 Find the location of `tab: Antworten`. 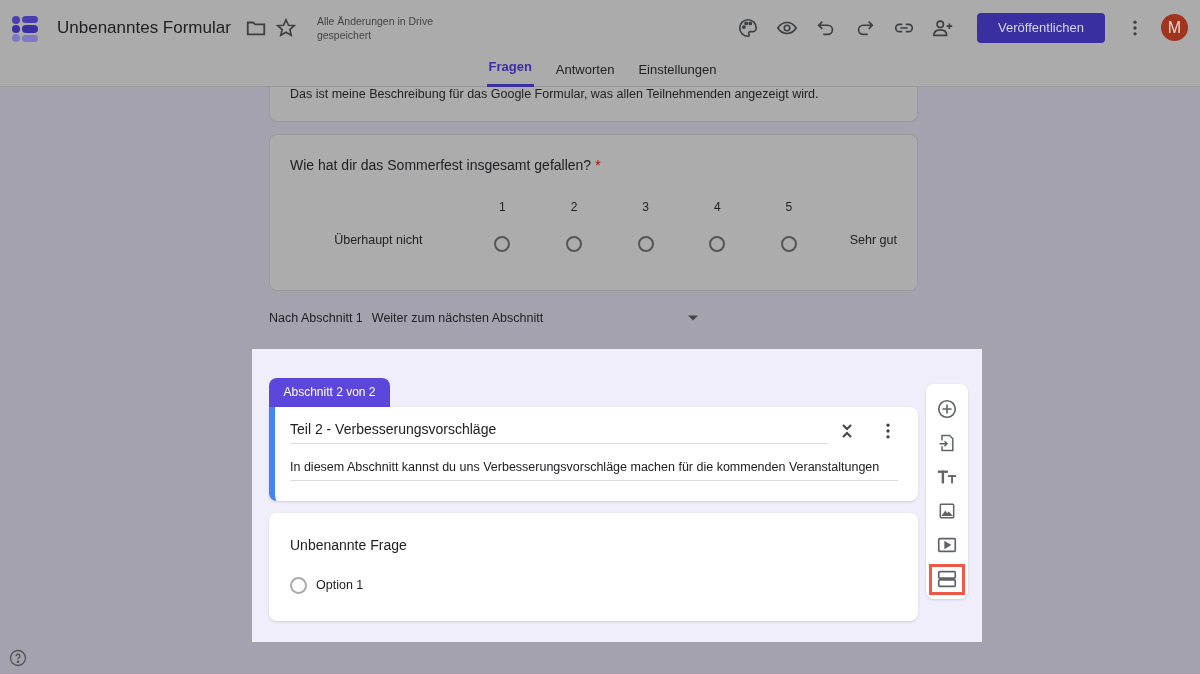

tab: Antworten is located at coordinates (585, 71).